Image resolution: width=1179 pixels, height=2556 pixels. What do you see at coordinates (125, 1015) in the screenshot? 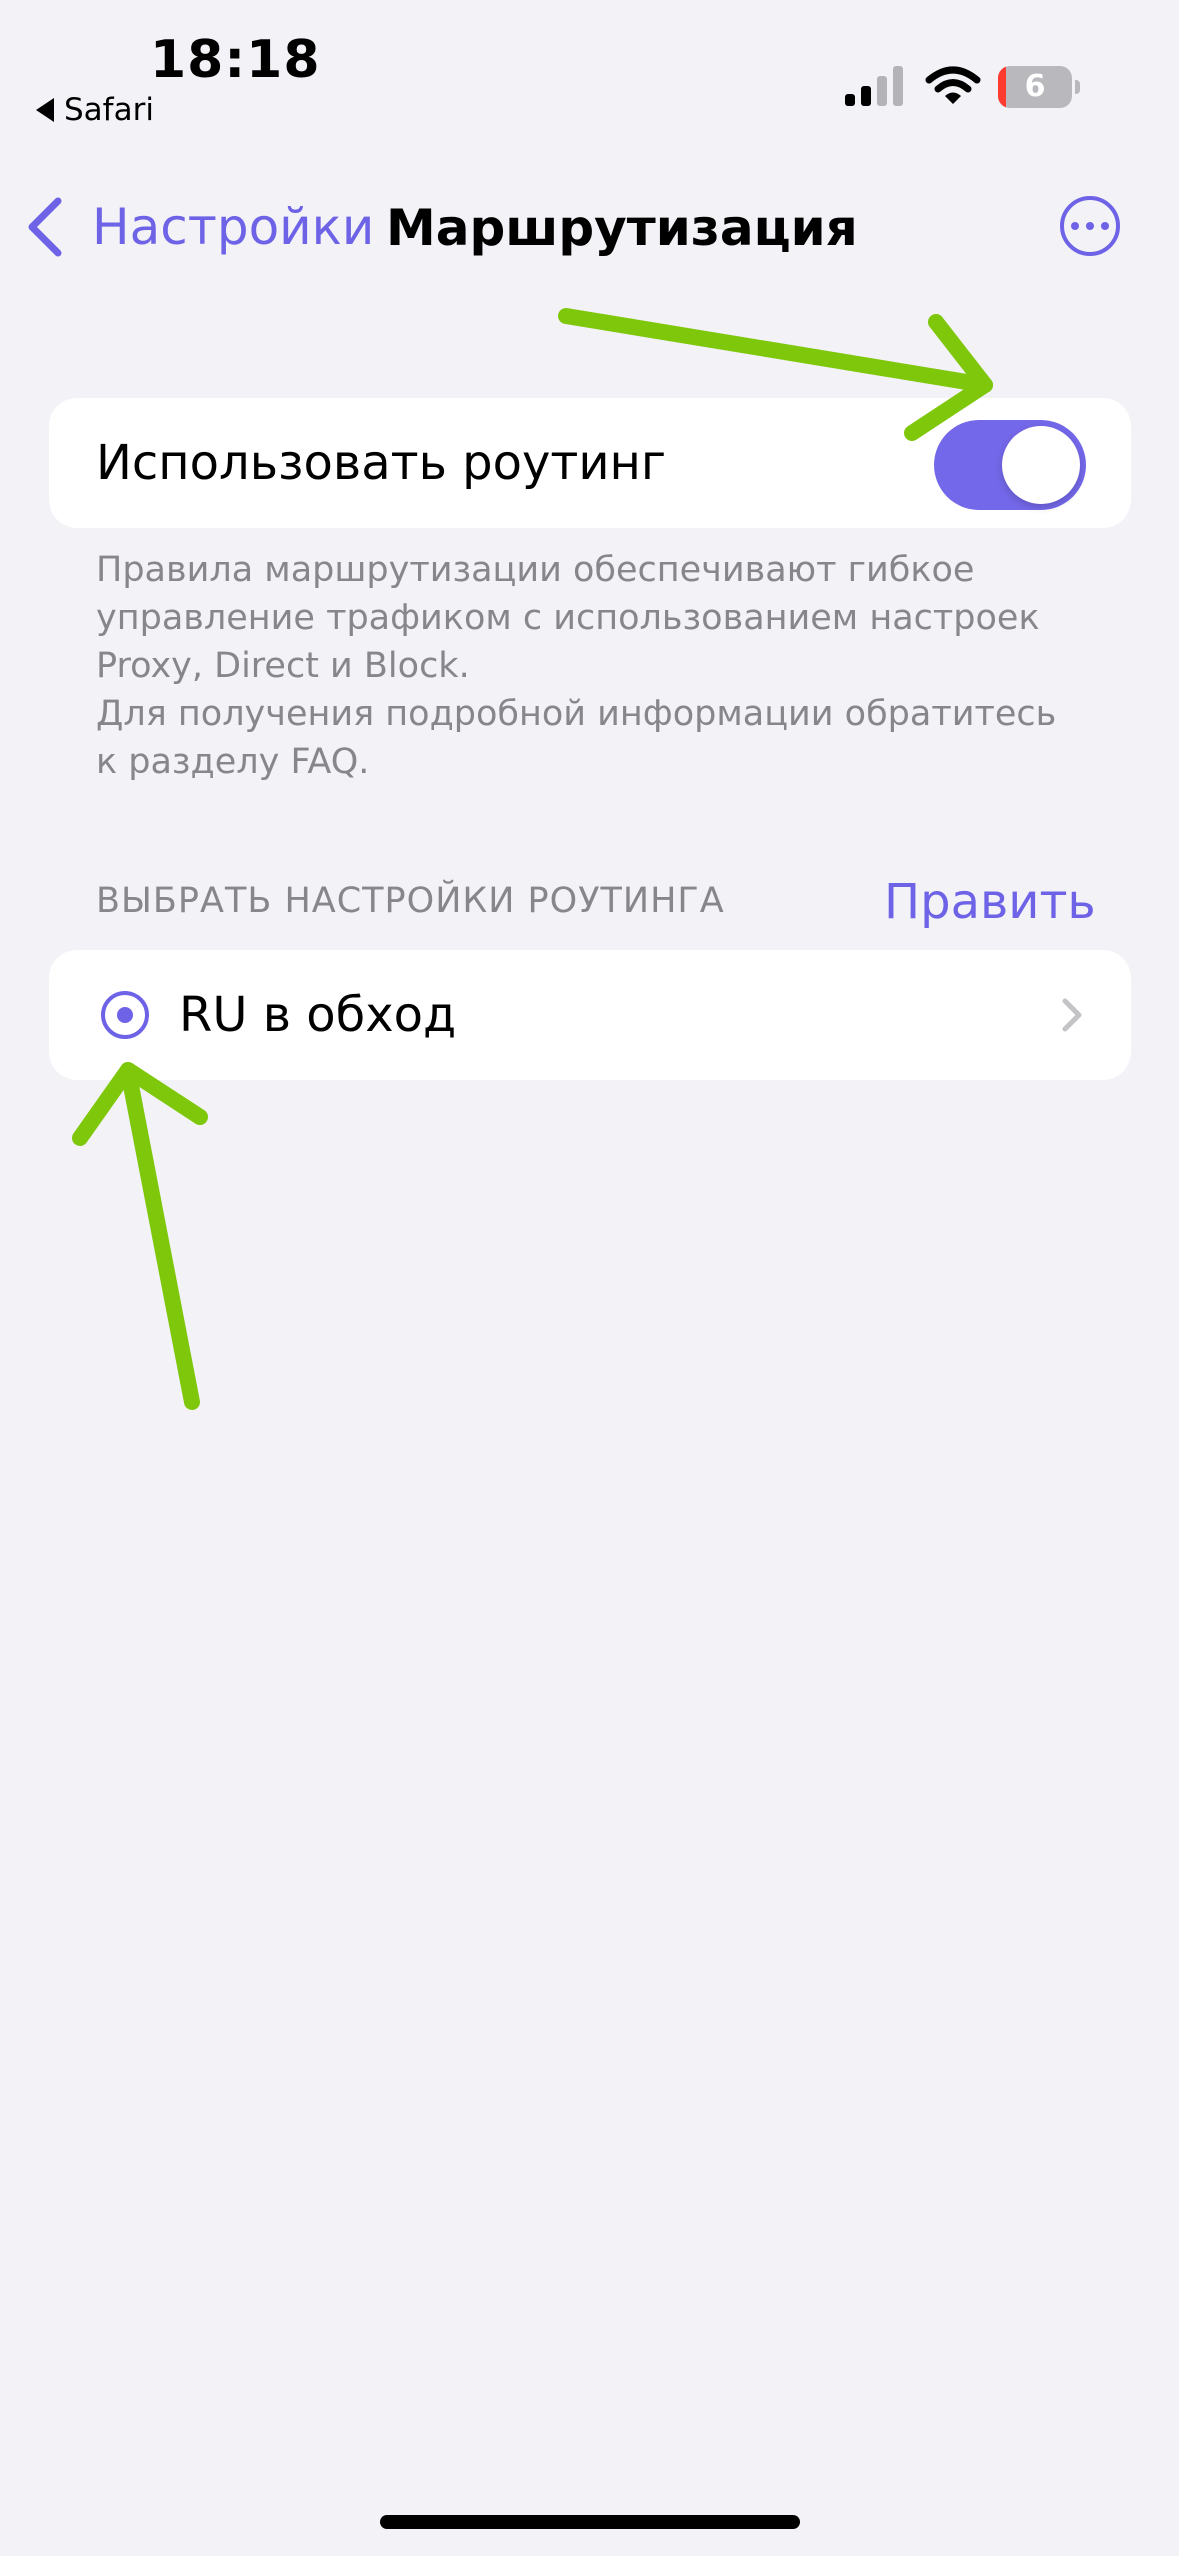
I see `radio-selected-icon` at bounding box center [125, 1015].